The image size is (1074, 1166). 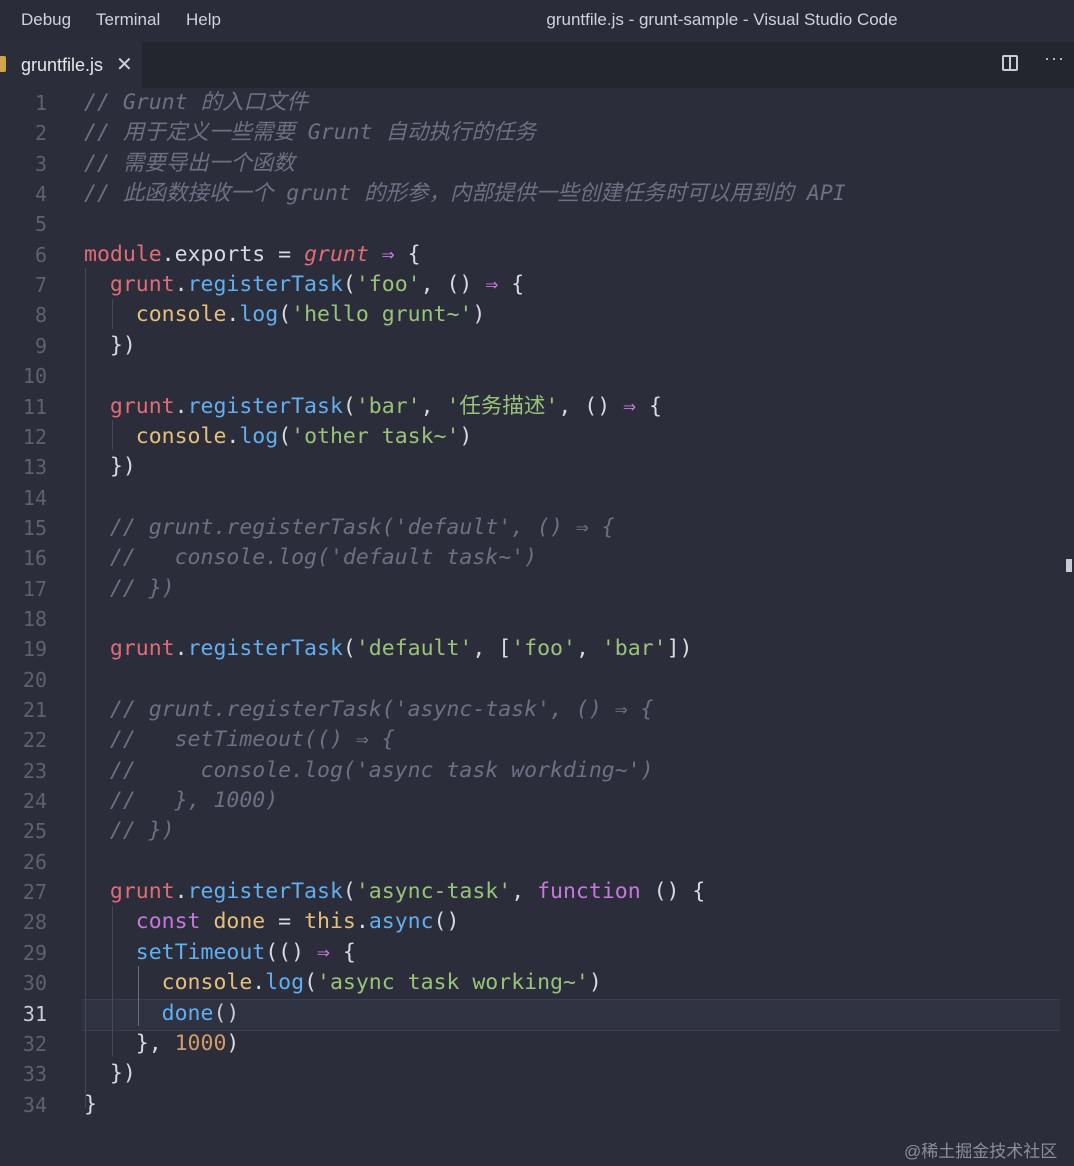 What do you see at coordinates (537, 1074) in the screenshot?
I see `code-line: 33 })` at bounding box center [537, 1074].